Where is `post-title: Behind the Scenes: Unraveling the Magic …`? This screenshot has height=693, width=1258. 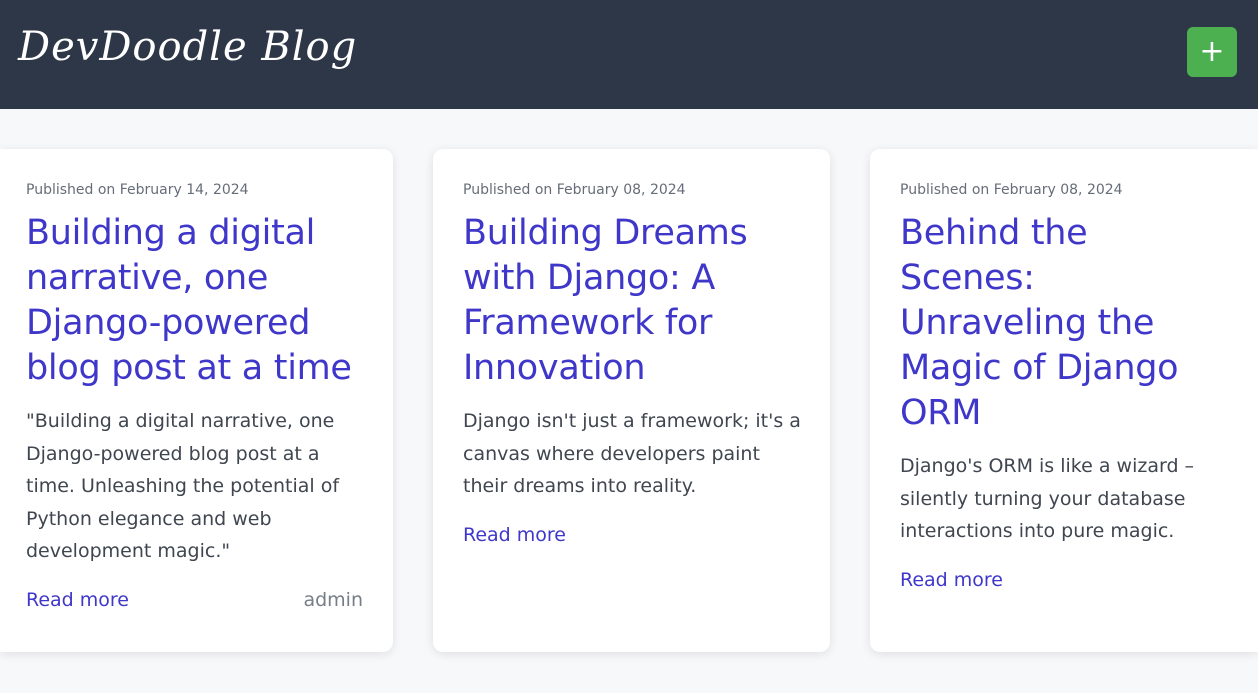
post-title: Behind the Scenes: Unraveling the Magic … is located at coordinates (1039, 323).